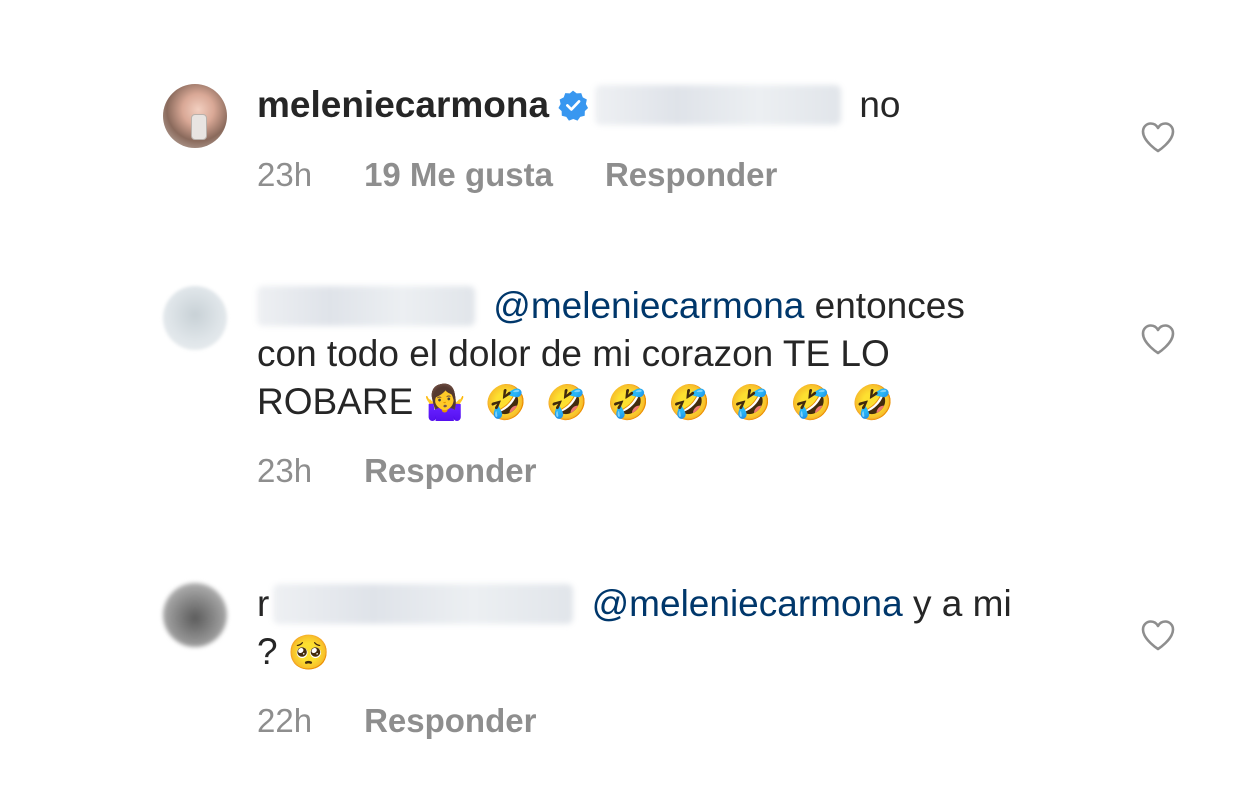  I want to click on comment-username: meleniecarmona, so click(403, 104).